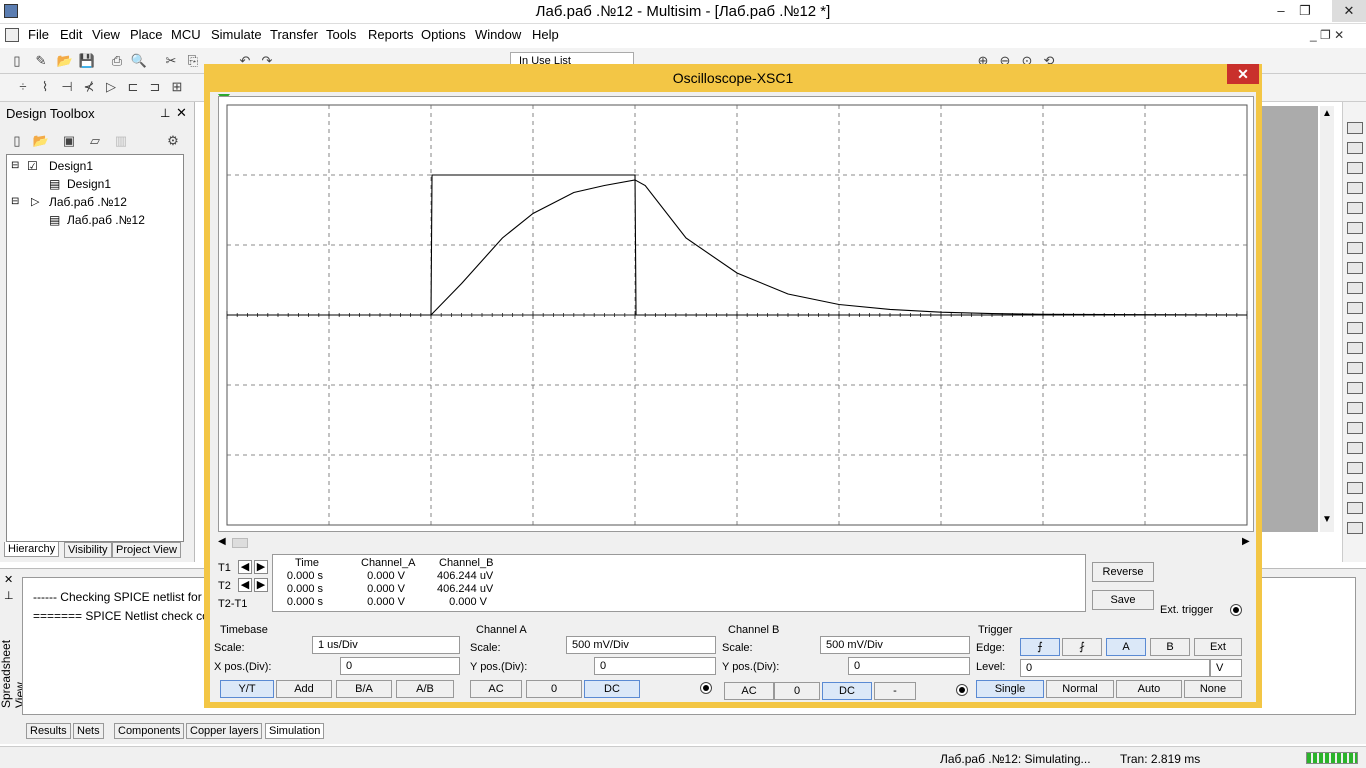 This screenshot has height=768, width=1366. Describe the element at coordinates (1355, 448) in the screenshot. I see `agilent-oscilloscope-icon` at that location.